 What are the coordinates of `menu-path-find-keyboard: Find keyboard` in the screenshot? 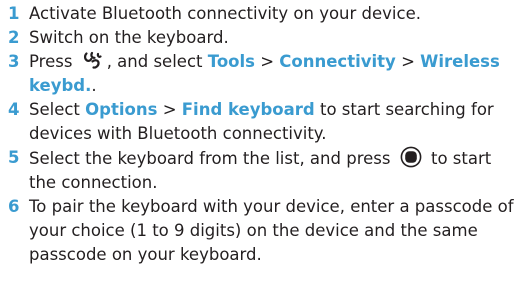 It's located at (248, 109).